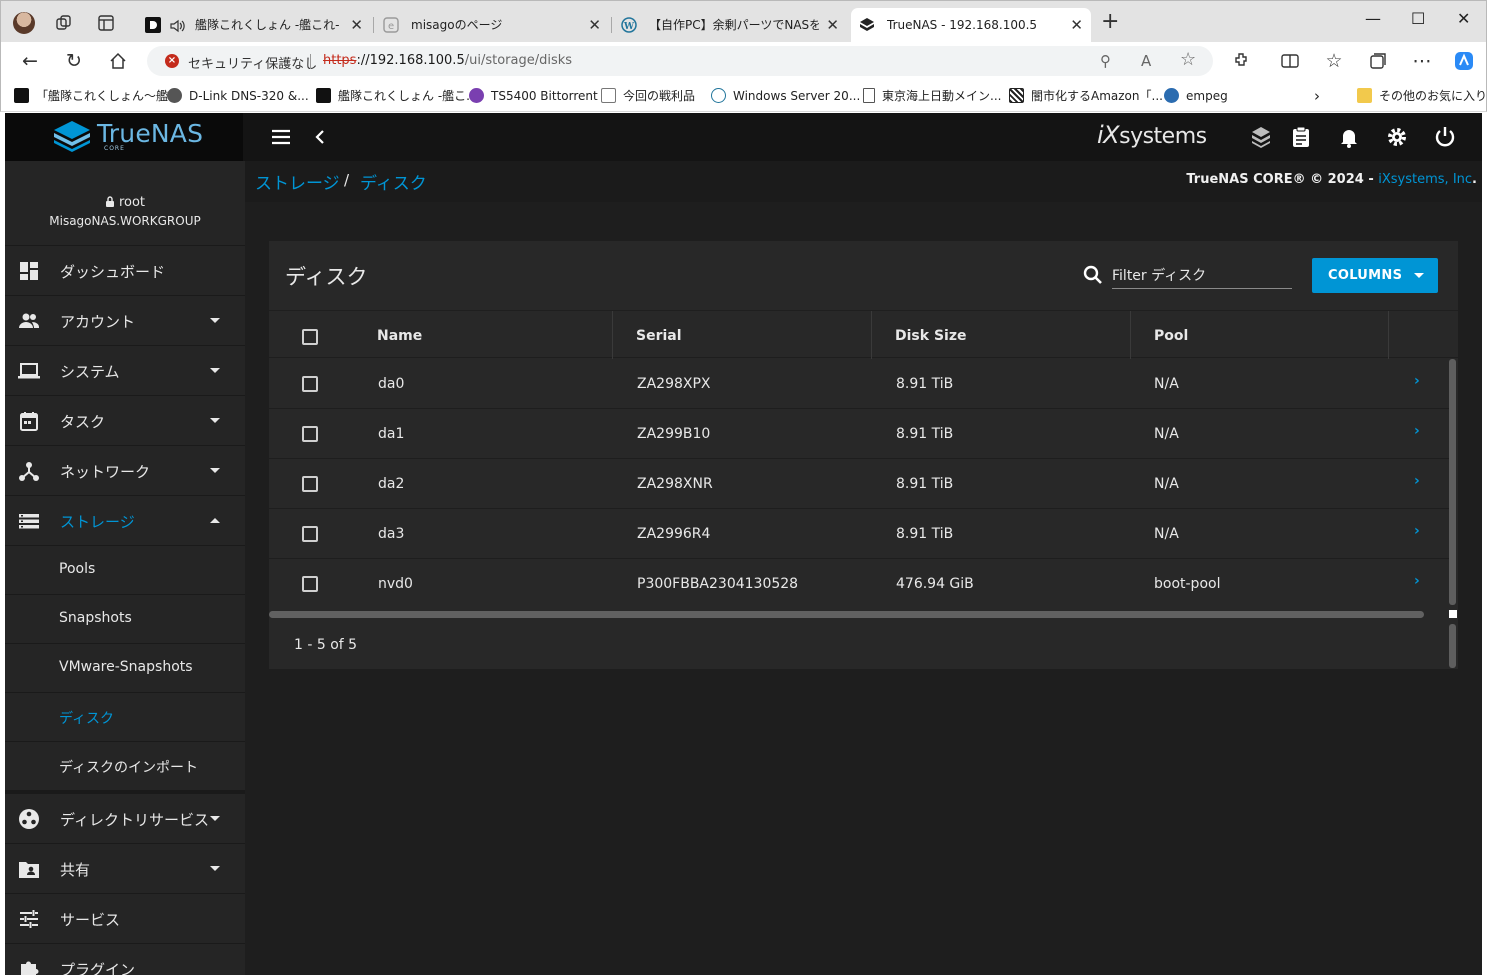  I want to click on truecommand-icon, so click(1261, 137).